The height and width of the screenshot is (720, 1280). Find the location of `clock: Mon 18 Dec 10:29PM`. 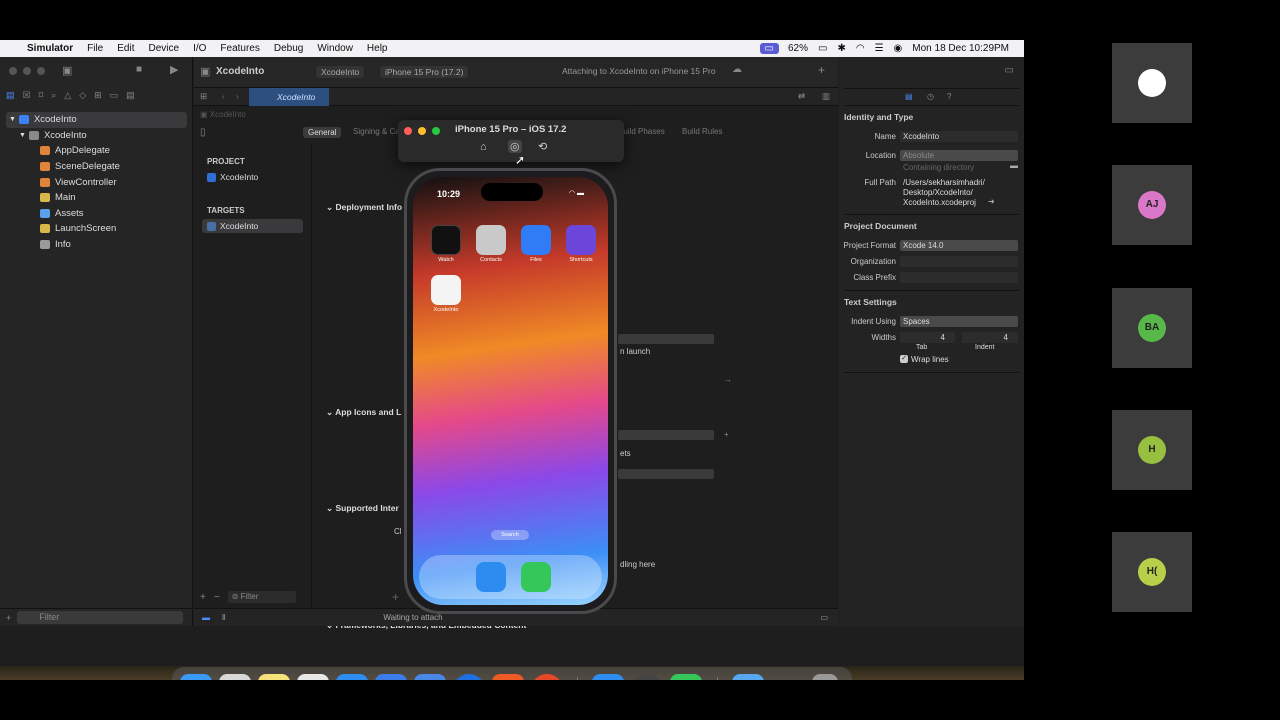

clock: Mon 18 Dec 10:29PM is located at coordinates (960, 48).